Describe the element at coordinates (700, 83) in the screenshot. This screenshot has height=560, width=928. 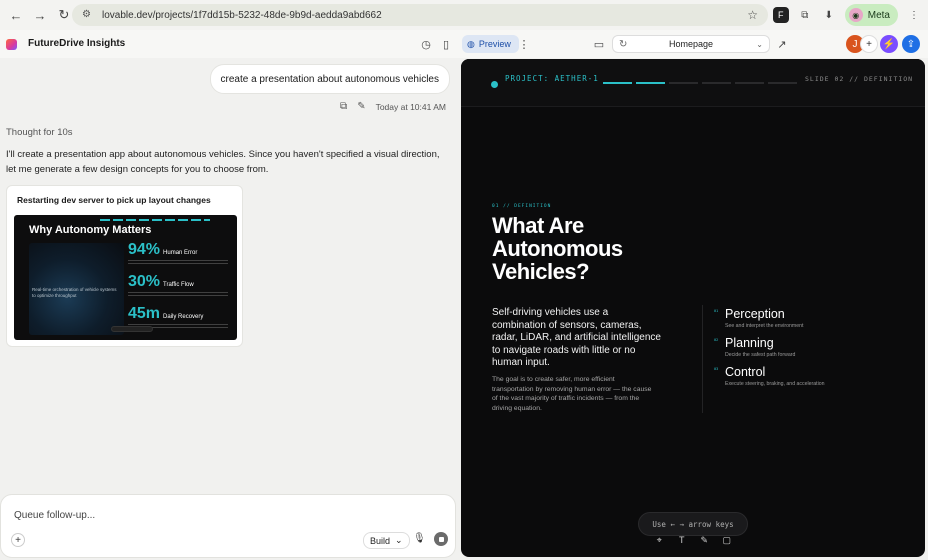
I see `slide-progress` at that location.